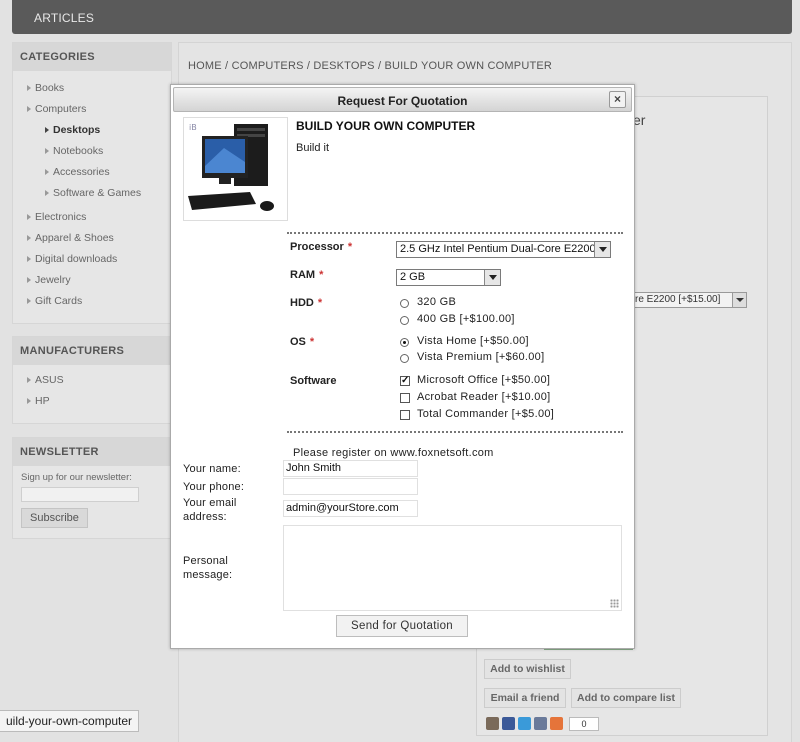  I want to click on ram-select-value: 2 GB, so click(413, 277).